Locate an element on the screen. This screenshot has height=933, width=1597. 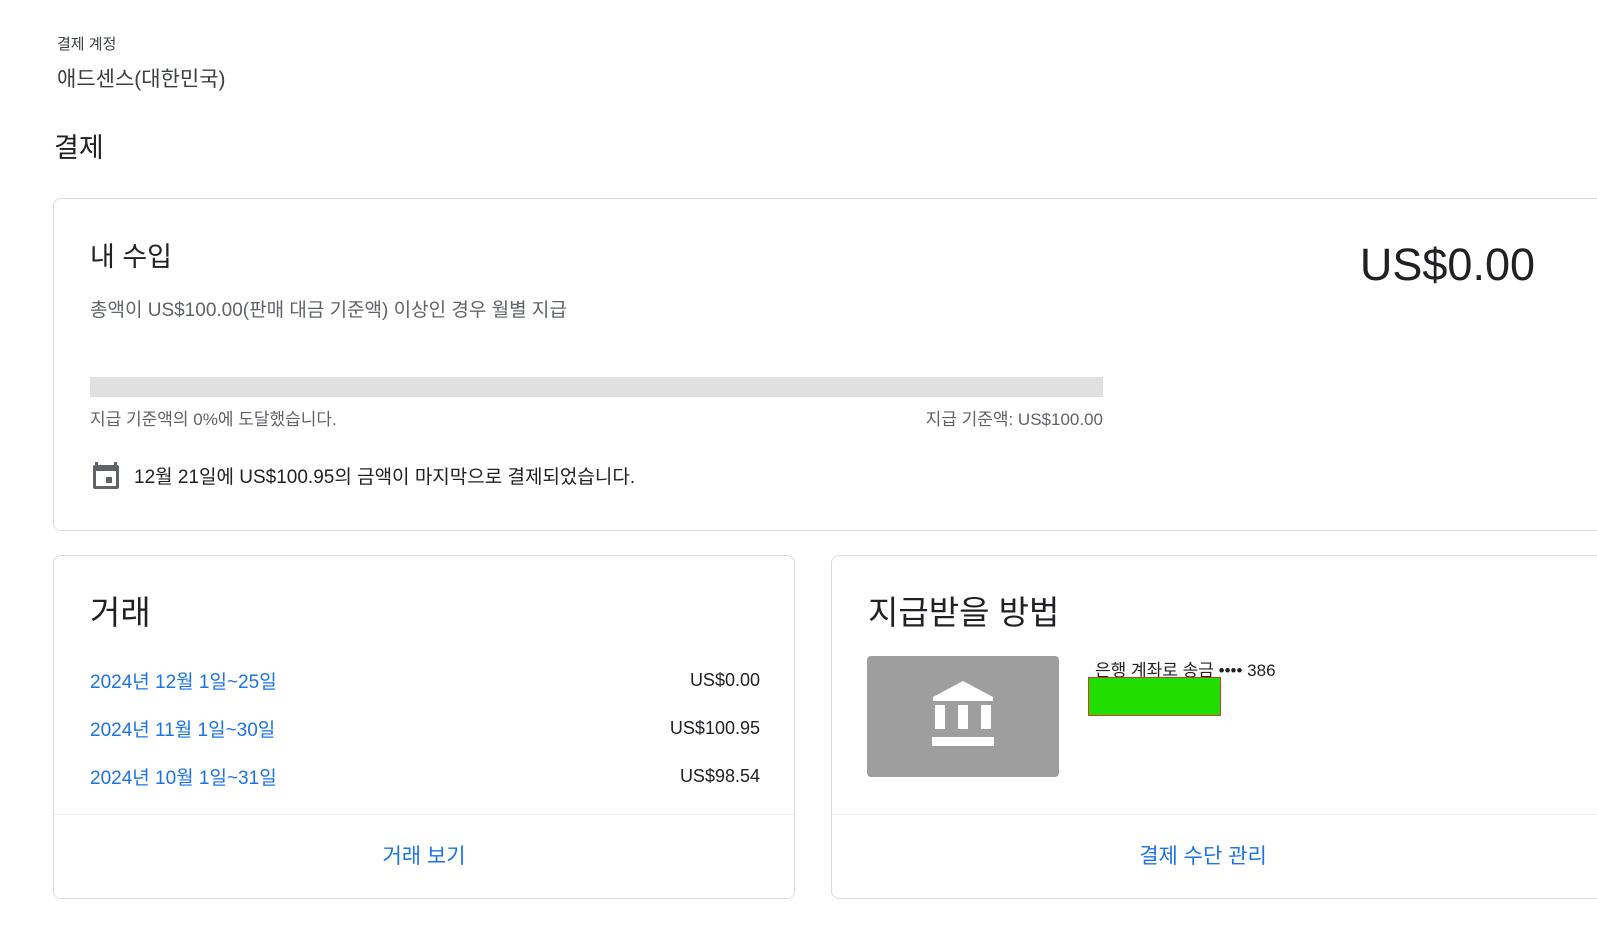
transaction-period-link: 2024년 11월 1일~30일 is located at coordinates (182, 728).